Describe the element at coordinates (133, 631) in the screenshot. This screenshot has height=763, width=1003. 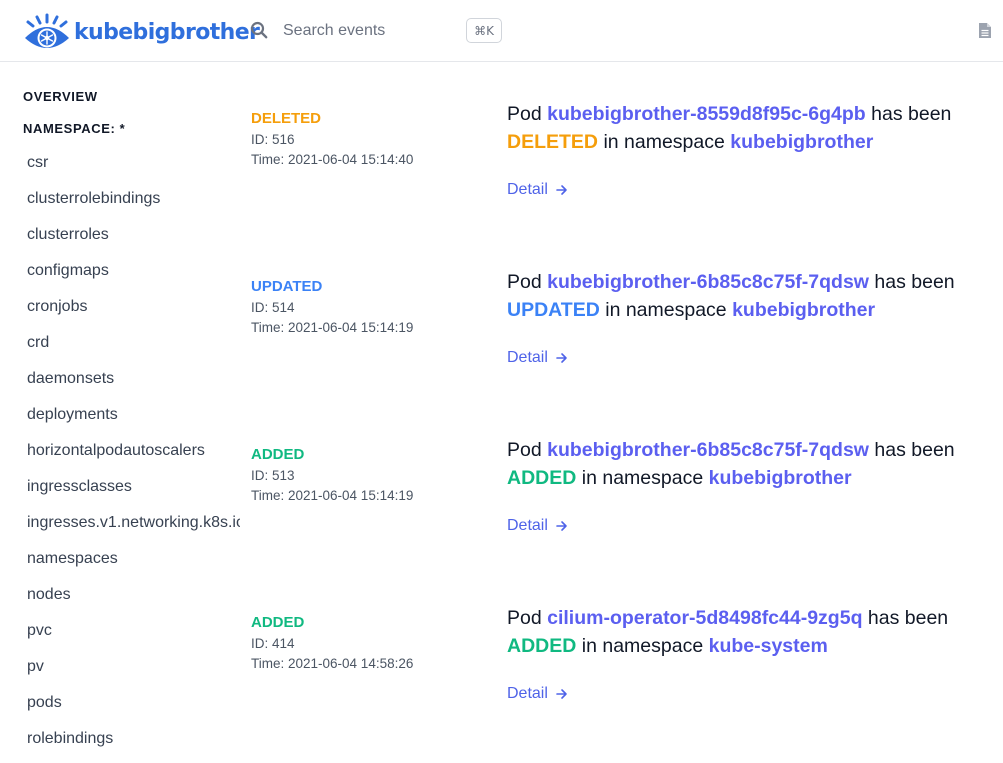
I see `sidebar-item-pvc: pvc` at that location.